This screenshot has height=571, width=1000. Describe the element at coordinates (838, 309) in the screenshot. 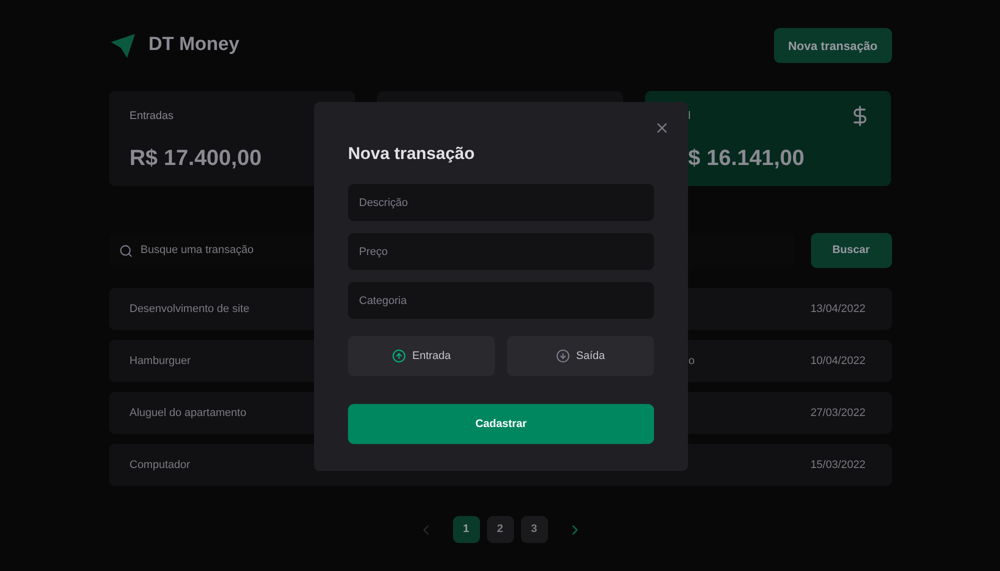

I see `transaction-date: 13/04/2022` at that location.